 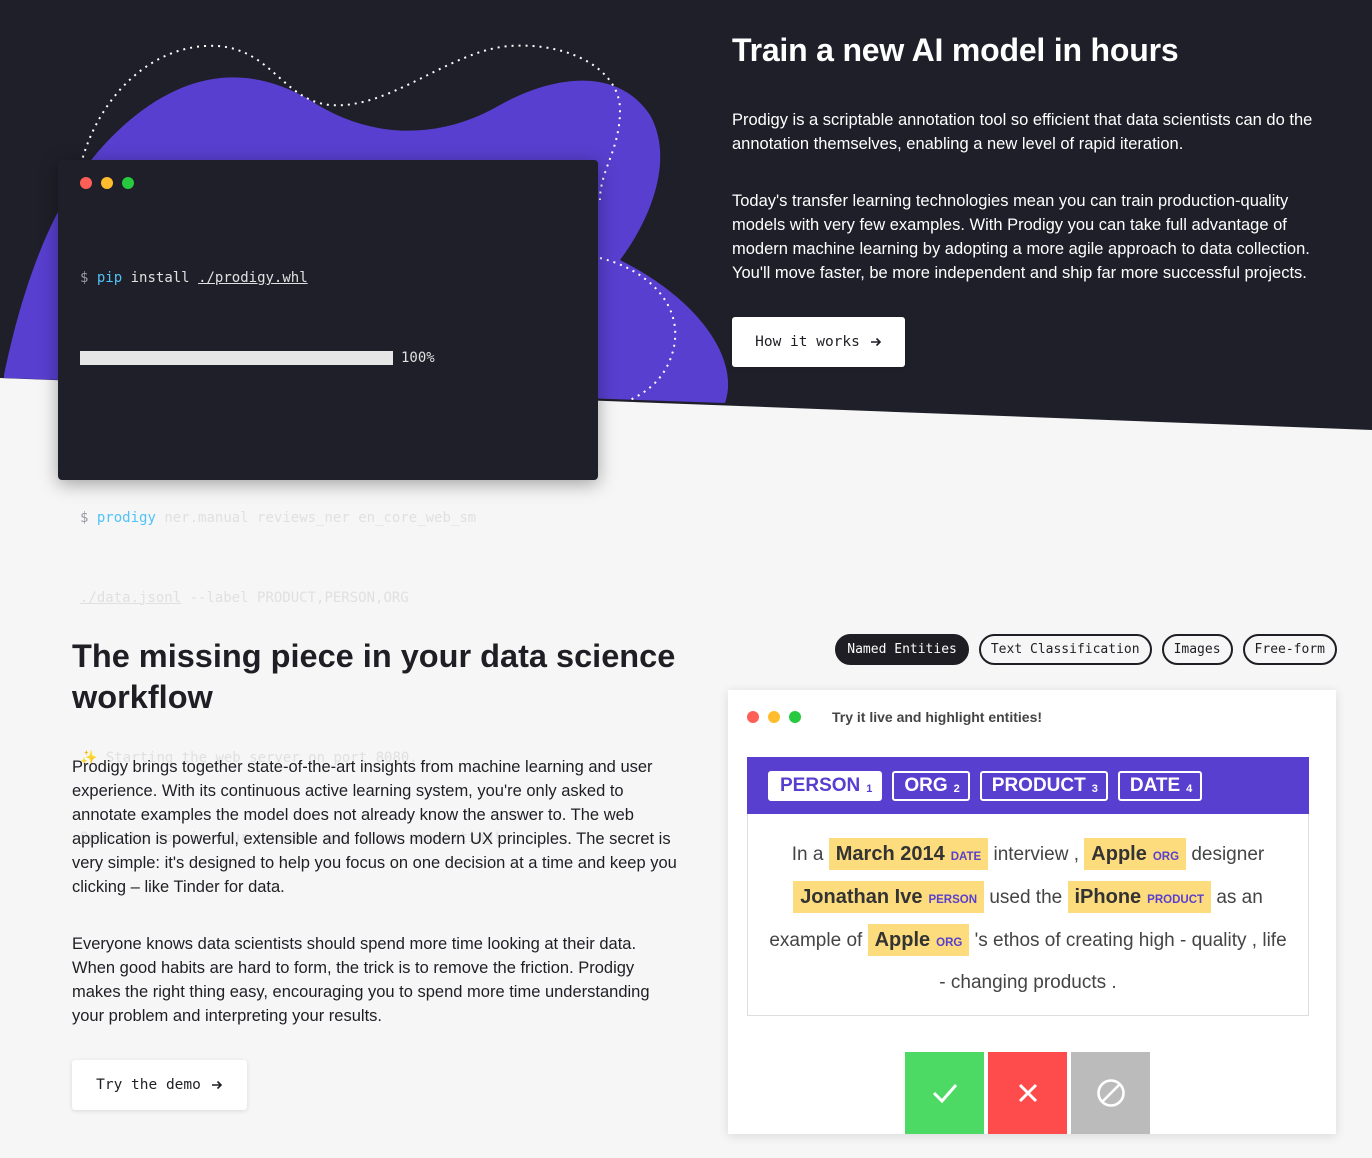 I want to click on label-shortcut-key: 3, so click(x=1094, y=788).